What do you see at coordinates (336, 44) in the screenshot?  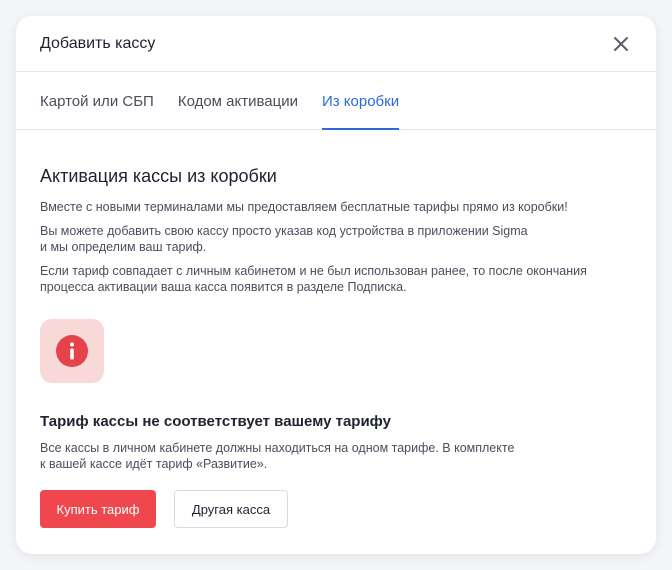 I see `modal-header: Добавить кассу` at bounding box center [336, 44].